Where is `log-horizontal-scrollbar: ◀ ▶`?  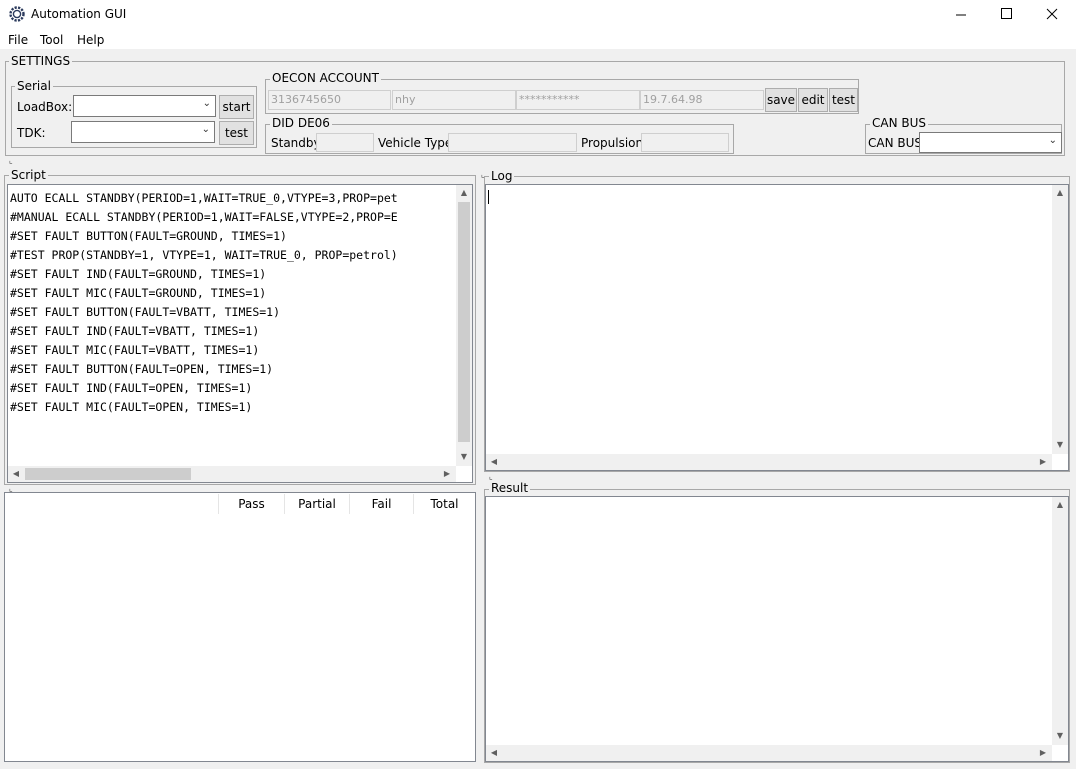 log-horizontal-scrollbar: ◀ ▶ is located at coordinates (769, 462).